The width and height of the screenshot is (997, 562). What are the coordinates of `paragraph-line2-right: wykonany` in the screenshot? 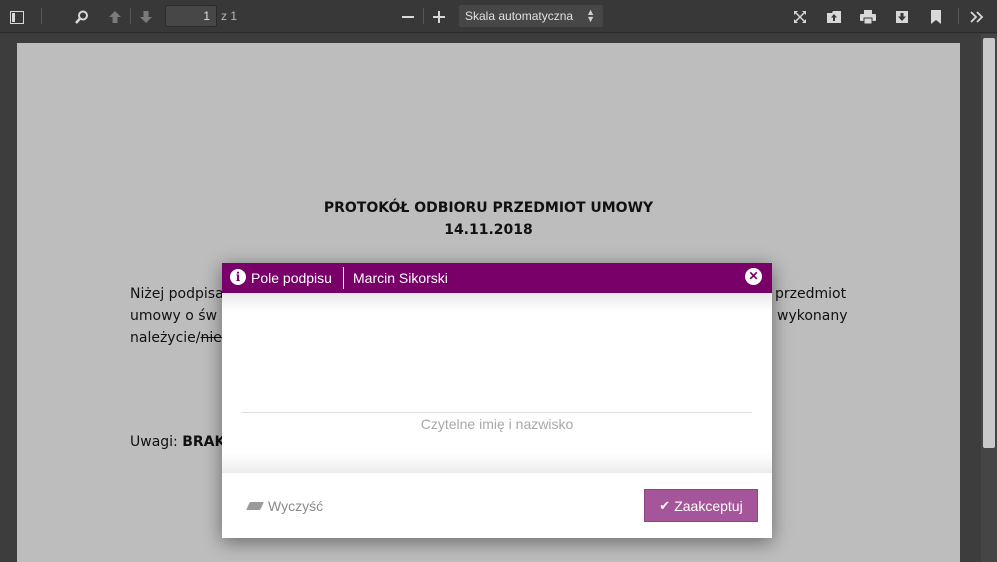 It's located at (812, 316).